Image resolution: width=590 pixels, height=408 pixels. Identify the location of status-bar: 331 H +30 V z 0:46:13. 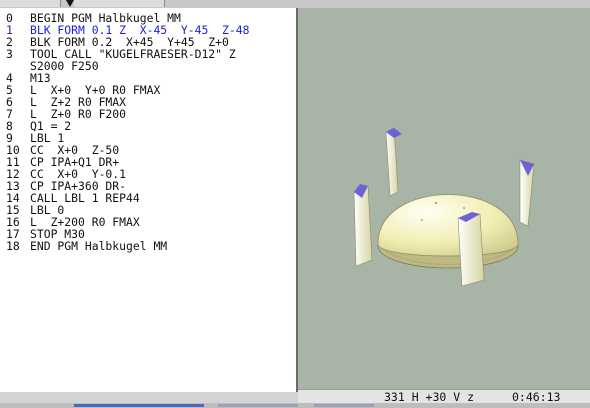
(444, 396).